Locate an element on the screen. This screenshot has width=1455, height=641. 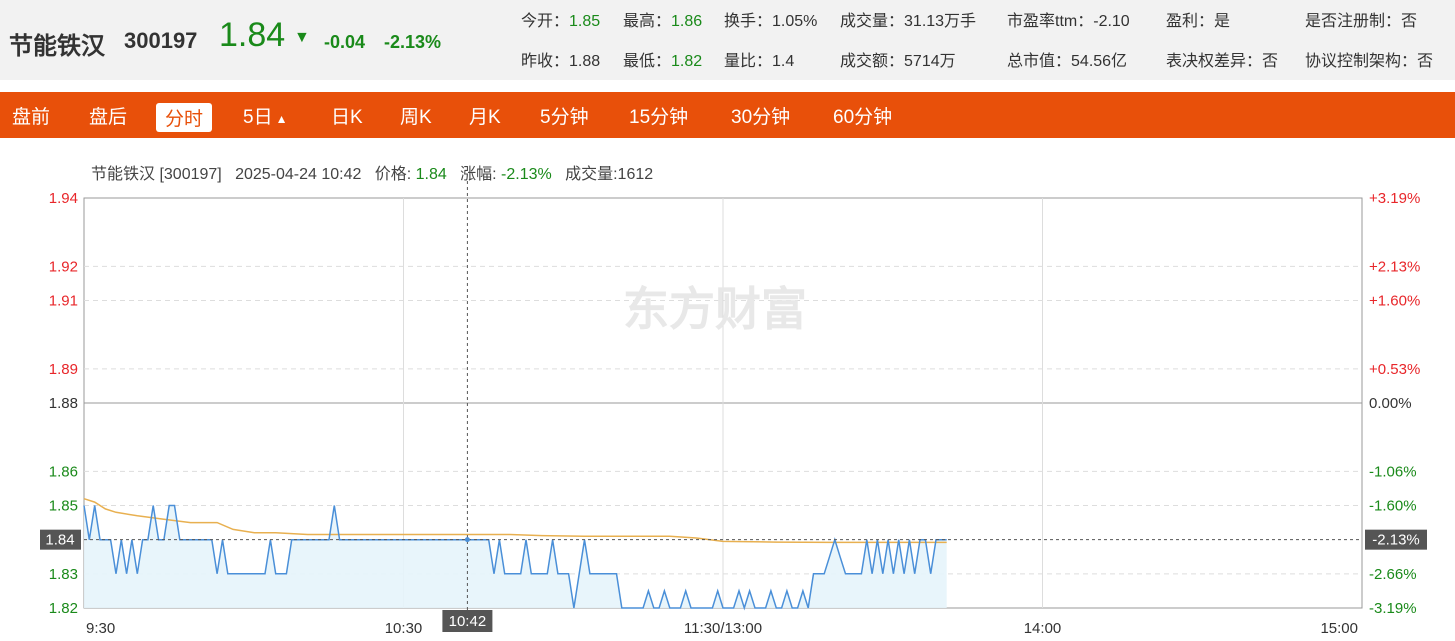
tab-10: 60分钟 is located at coordinates (862, 115).